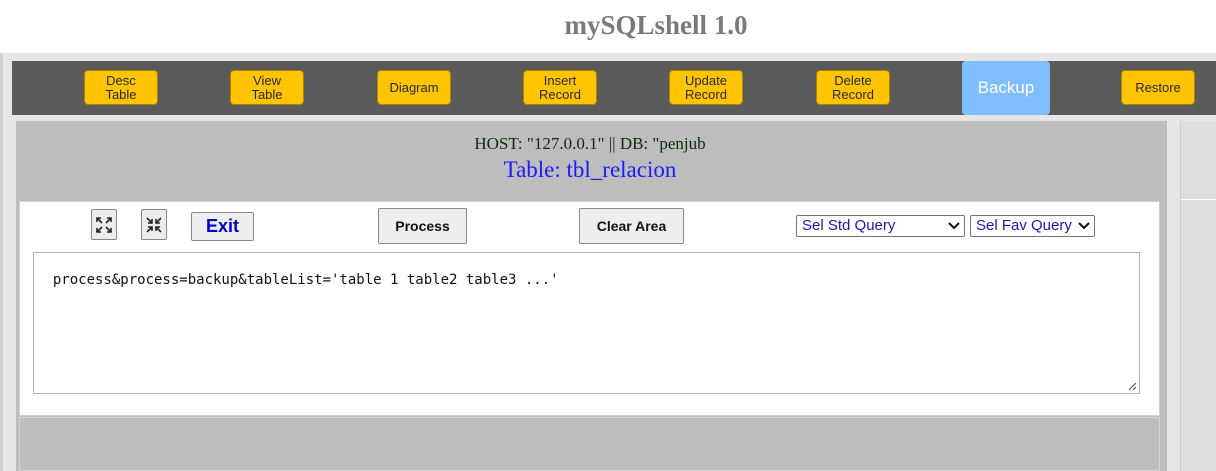  Describe the element at coordinates (1198, 199) in the screenshot. I see `right-panel-divider` at that location.